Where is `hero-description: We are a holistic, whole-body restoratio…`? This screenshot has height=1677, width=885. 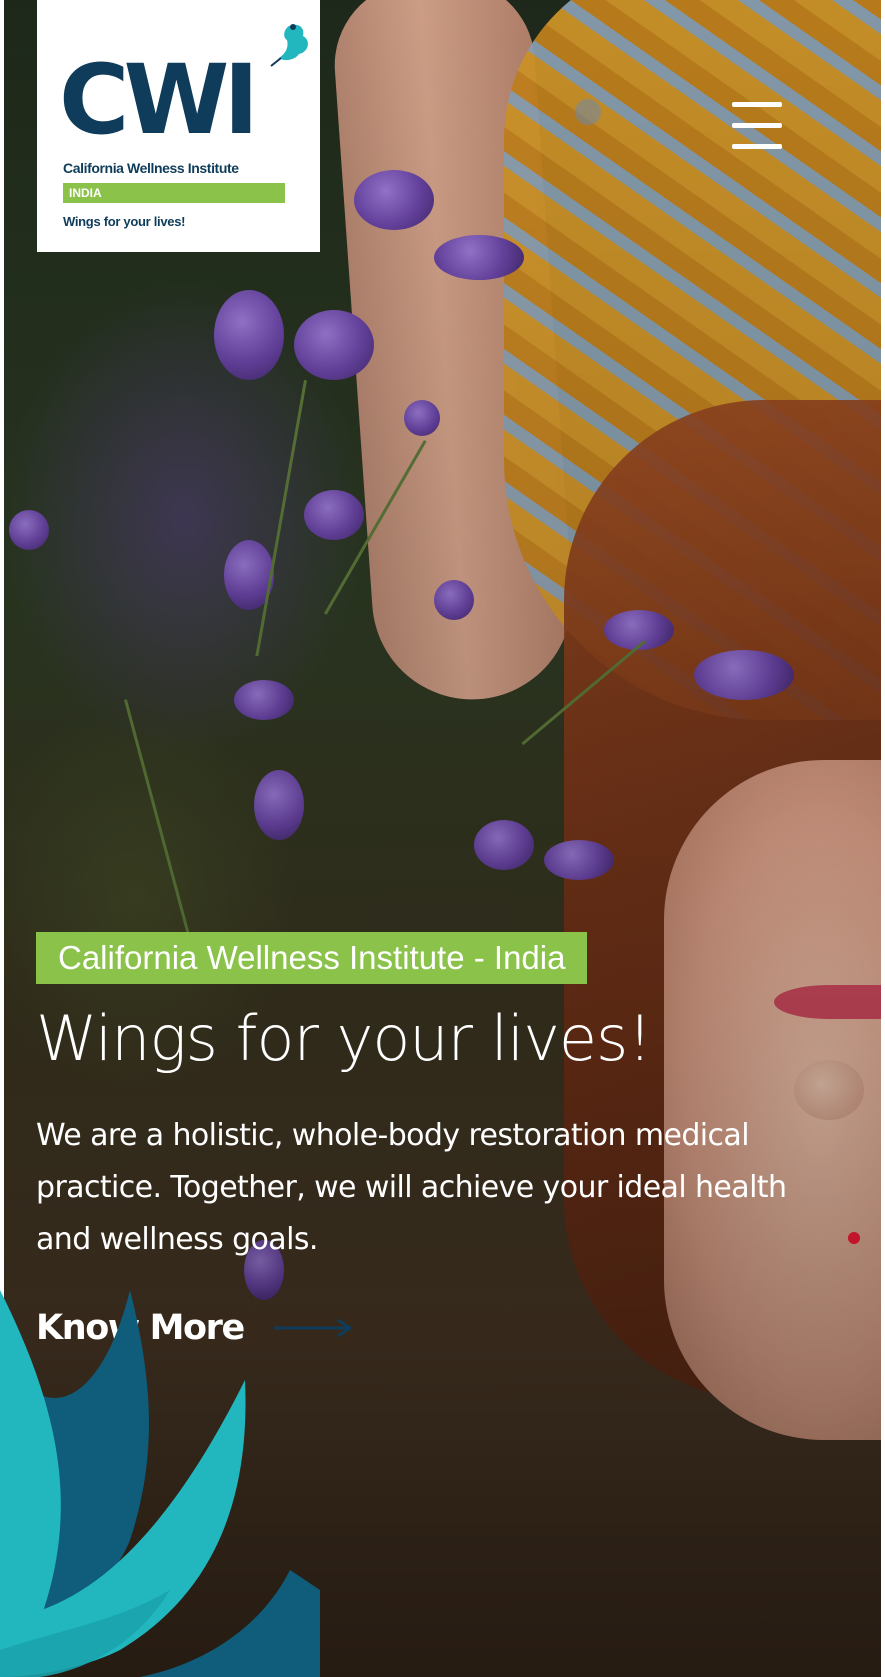 hero-description: We are a holistic, whole-body restoratio… is located at coordinates (411, 1187).